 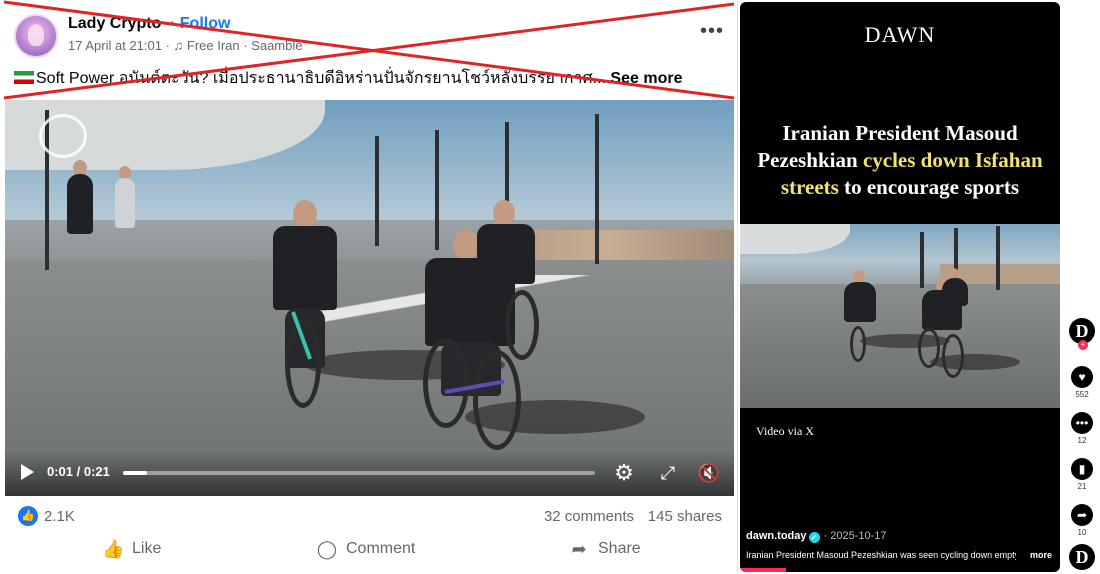 I want to click on save-action: ▮ 21, so click(x=1082, y=474).